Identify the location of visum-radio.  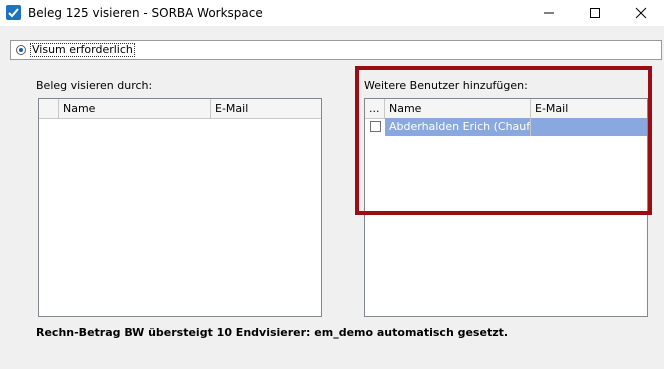
(21, 50).